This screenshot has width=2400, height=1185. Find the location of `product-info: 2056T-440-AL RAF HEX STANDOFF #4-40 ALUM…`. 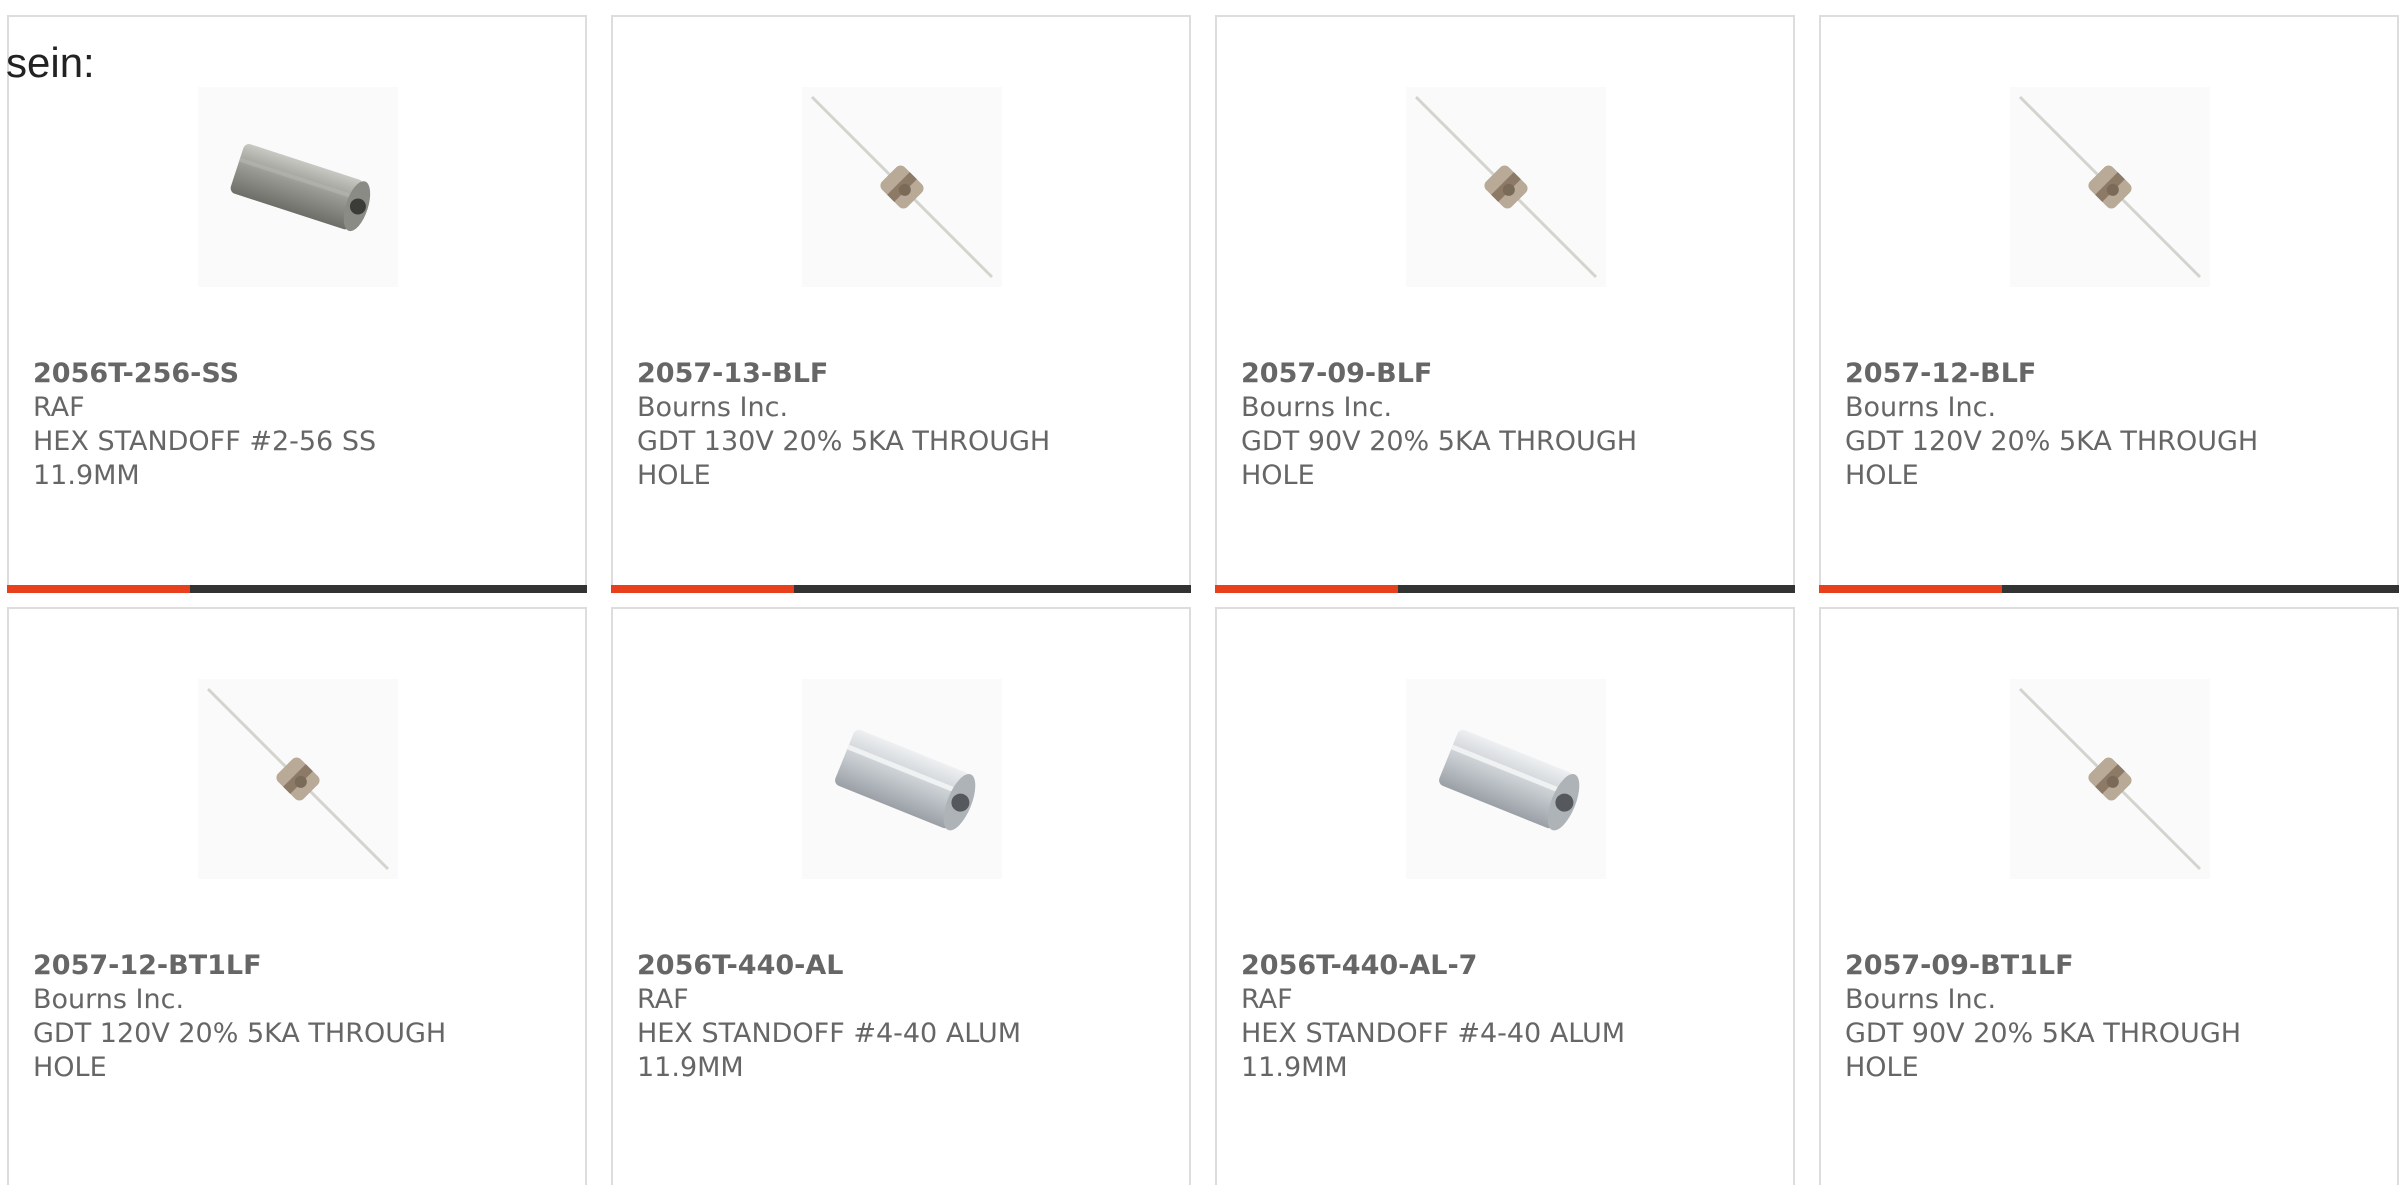

product-info: 2056T-440-AL RAF HEX STANDOFF #4-40 ALUM… is located at coordinates (897, 1017).